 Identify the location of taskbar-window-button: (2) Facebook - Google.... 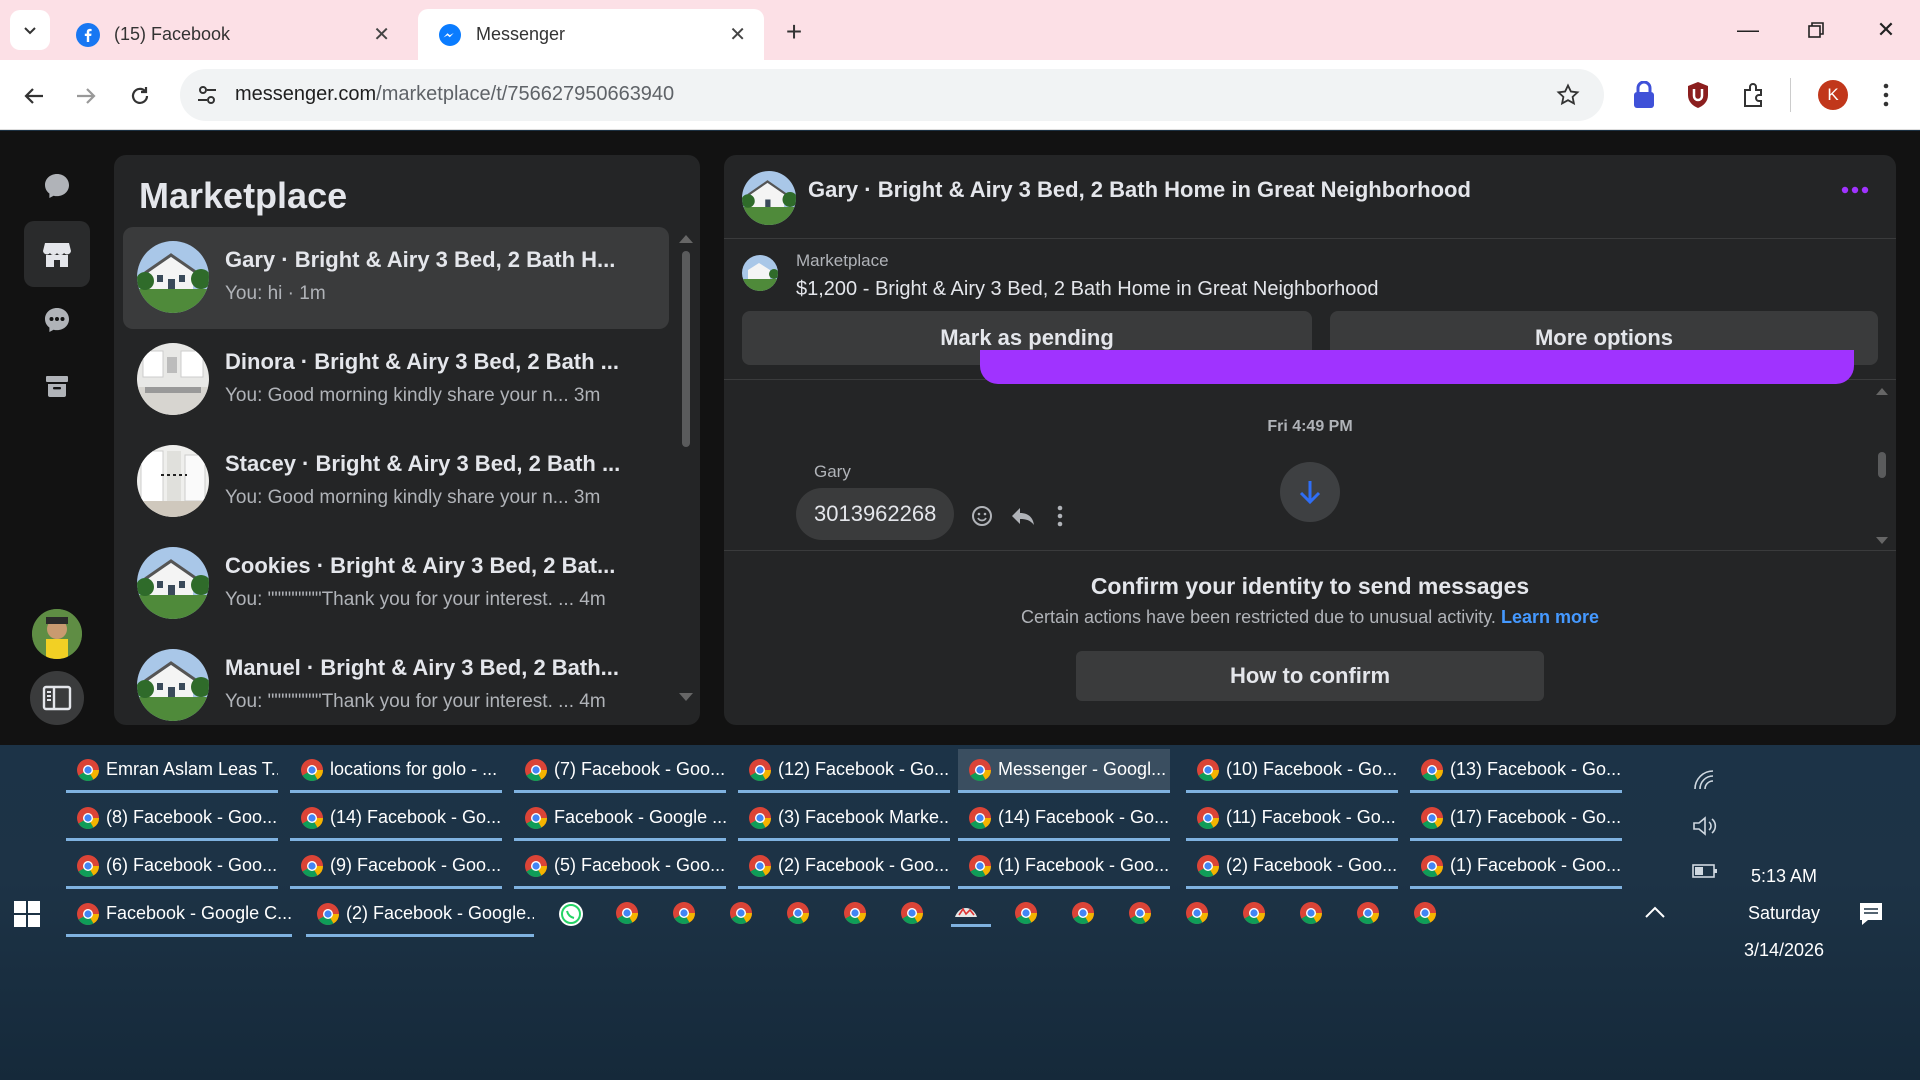
(420, 915).